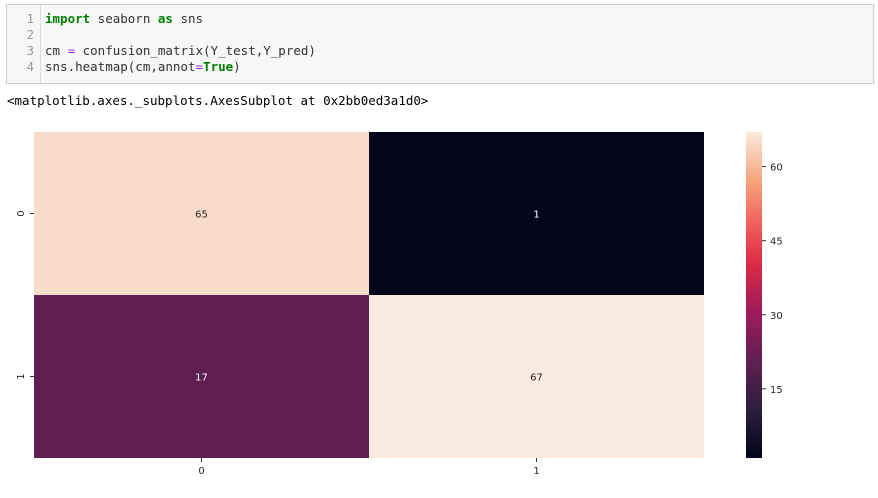 This screenshot has width=878, height=498. What do you see at coordinates (201, 471) in the screenshot?
I see `x-tick-label: 0` at bounding box center [201, 471].